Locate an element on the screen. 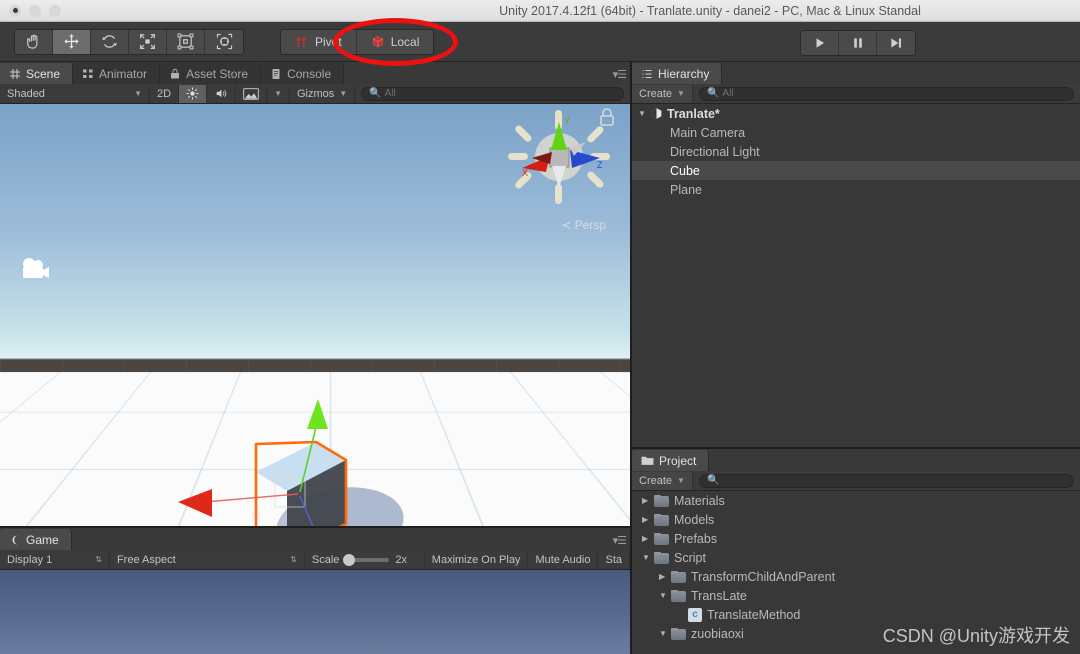 The height and width of the screenshot is (654, 1080). hierarchy-search-input: 🔍 All is located at coordinates (886, 93).